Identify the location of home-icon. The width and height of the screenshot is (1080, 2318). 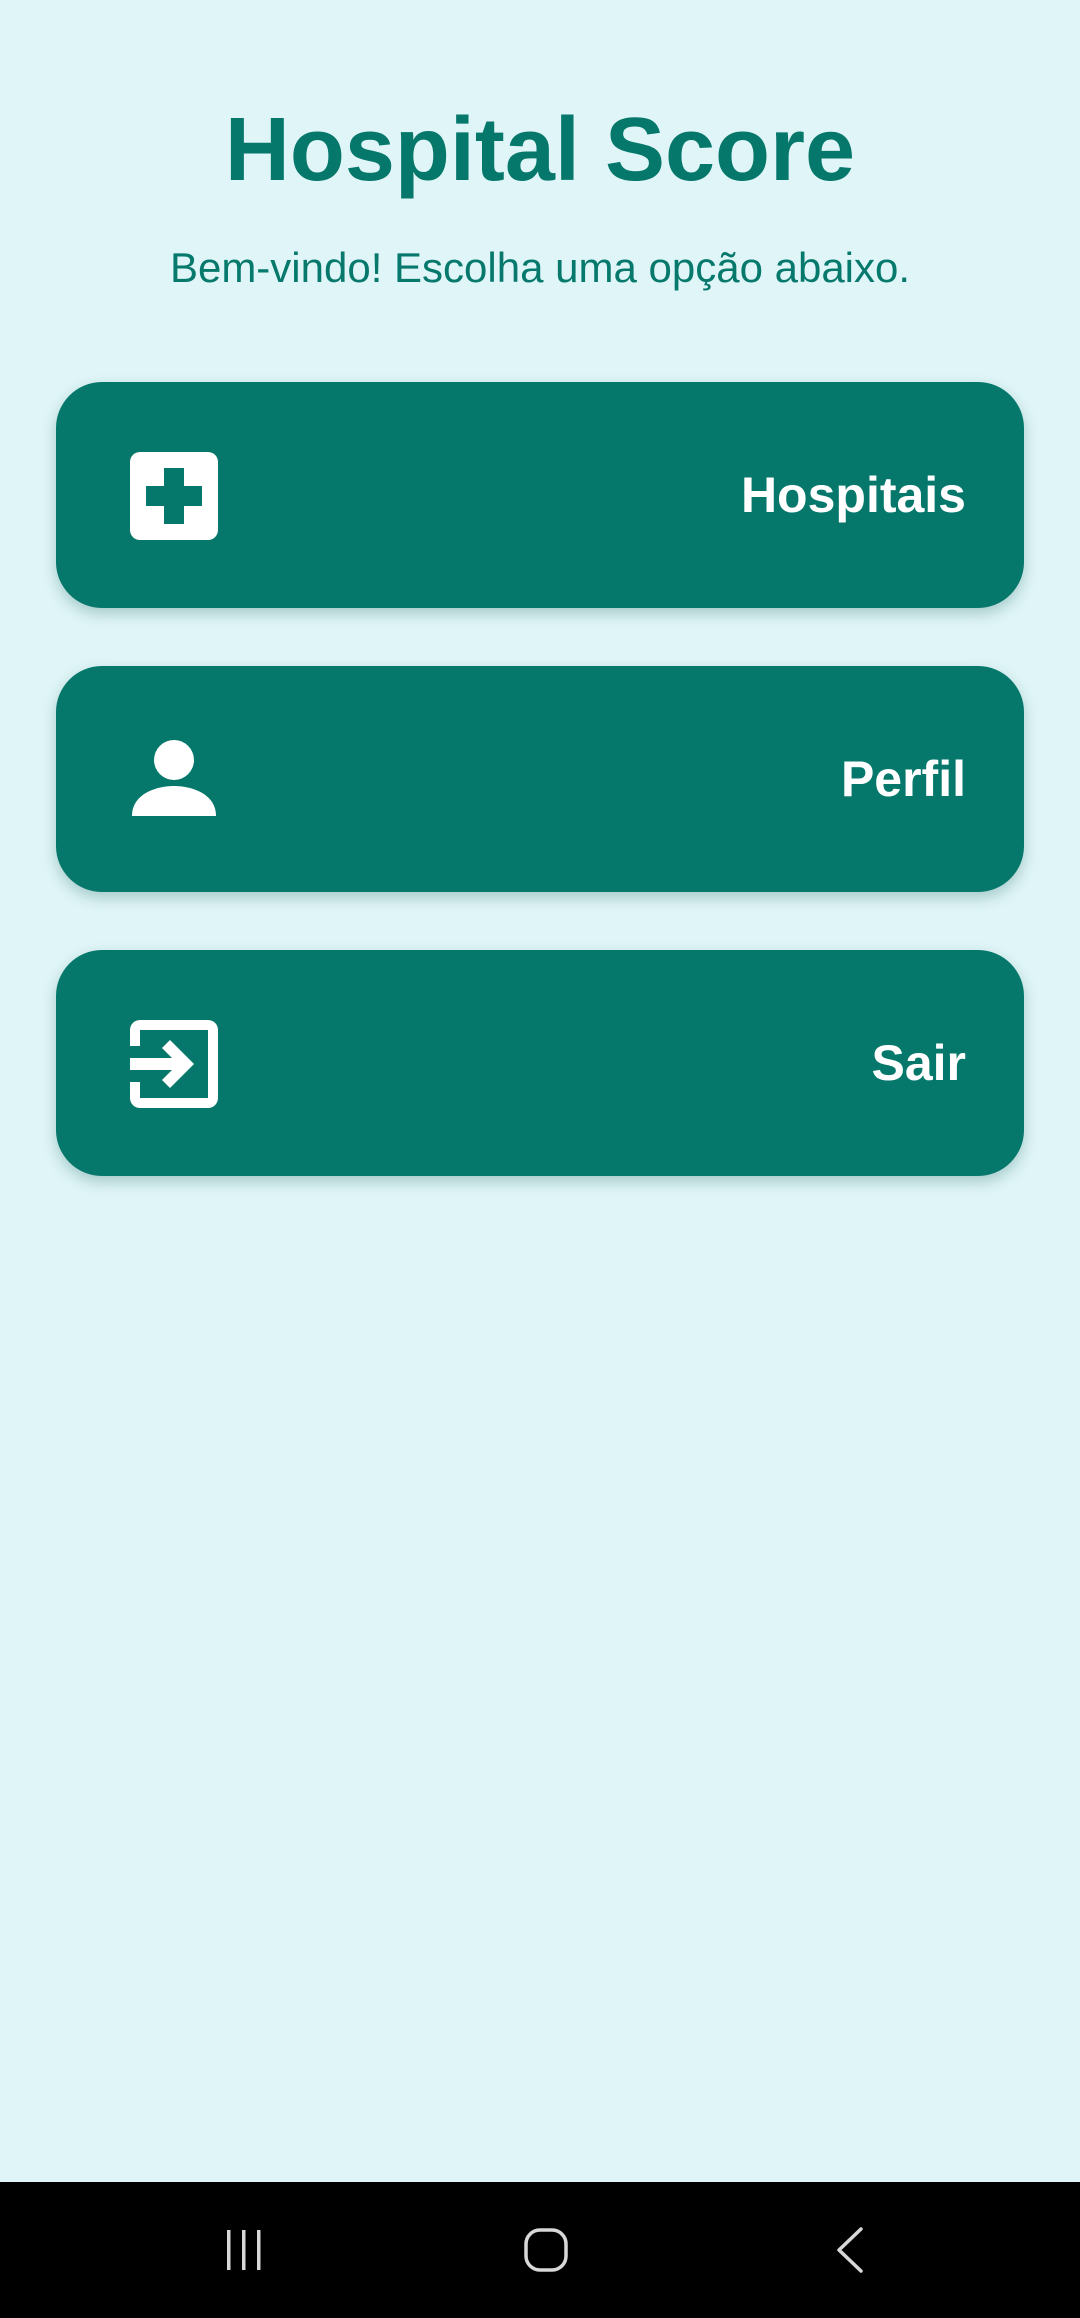
(546, 2250).